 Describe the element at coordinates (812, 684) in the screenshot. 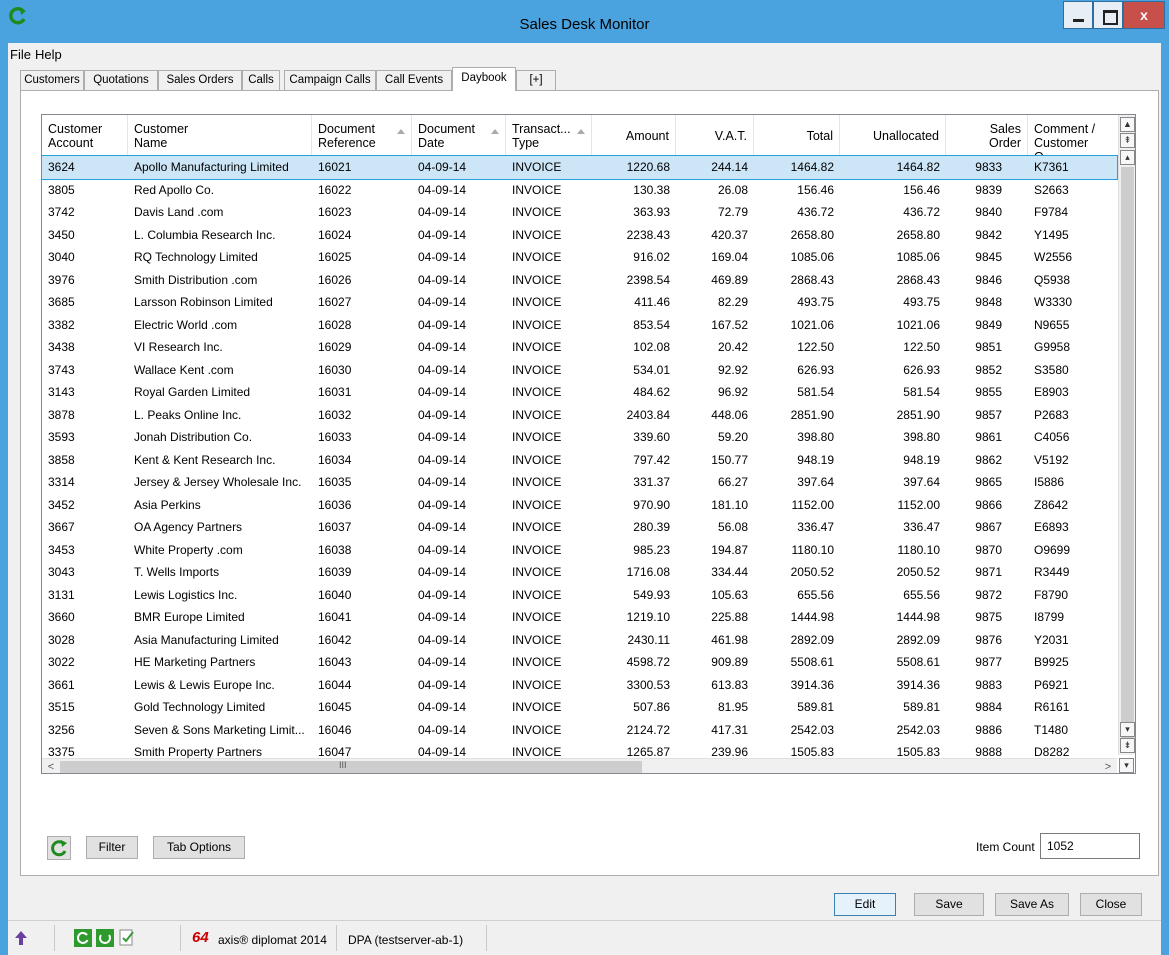

I see `cell-total: 3914.36` at that location.